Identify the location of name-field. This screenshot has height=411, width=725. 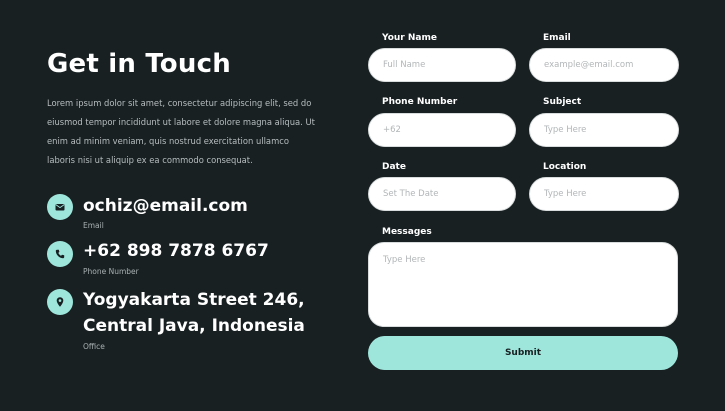
(442, 65).